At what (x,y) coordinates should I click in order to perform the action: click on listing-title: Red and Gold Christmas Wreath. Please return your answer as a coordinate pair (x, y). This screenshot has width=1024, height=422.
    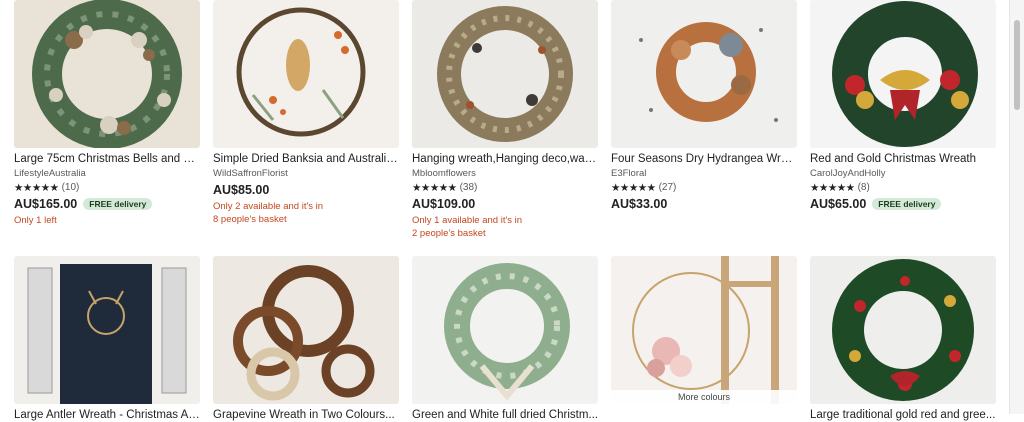
    Looking at the image, I should click on (903, 159).